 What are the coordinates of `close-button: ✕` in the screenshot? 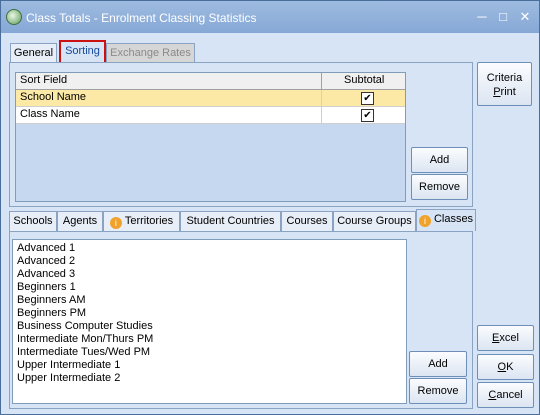 It's located at (525, 17).